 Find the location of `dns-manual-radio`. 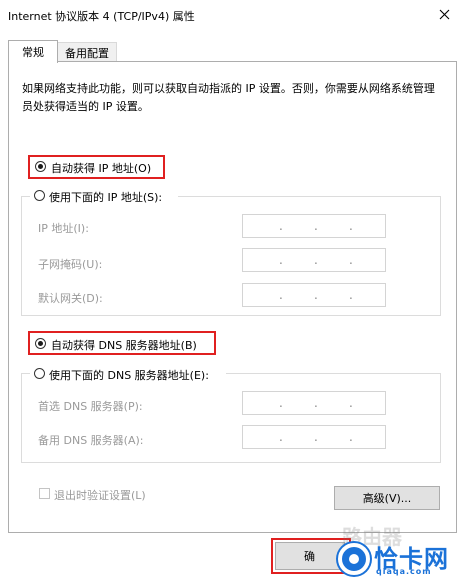

dns-manual-radio is located at coordinates (39, 373).